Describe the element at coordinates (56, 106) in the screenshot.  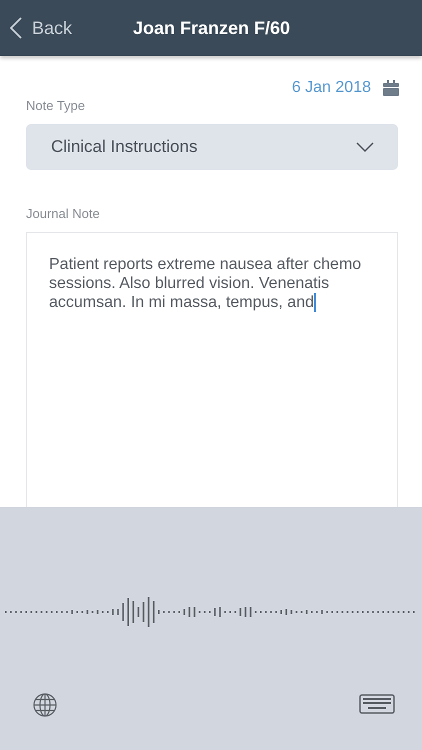
I see `field-label: Note Type` at that location.